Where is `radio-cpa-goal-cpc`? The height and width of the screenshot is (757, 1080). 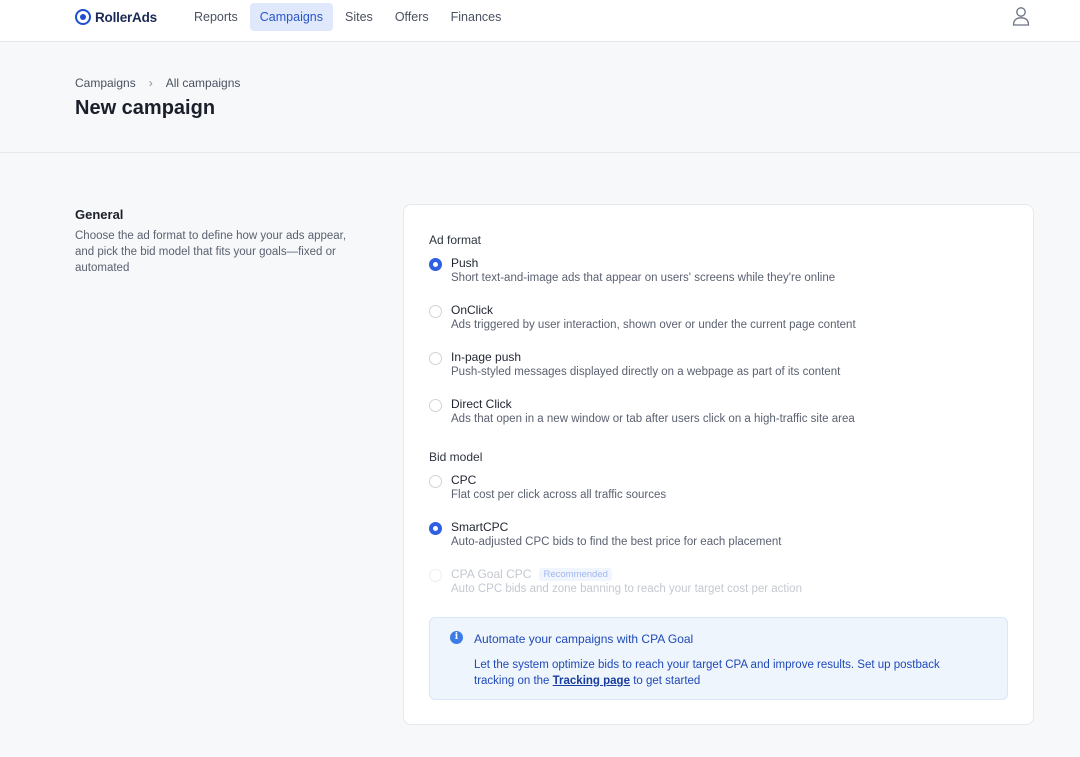 radio-cpa-goal-cpc is located at coordinates (435, 575).